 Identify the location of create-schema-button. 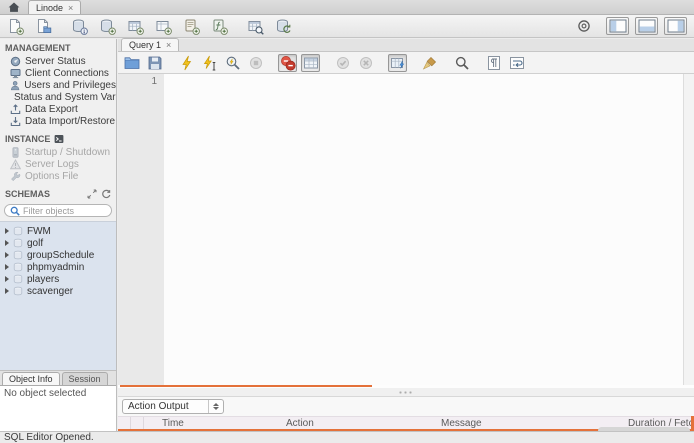
(107, 26).